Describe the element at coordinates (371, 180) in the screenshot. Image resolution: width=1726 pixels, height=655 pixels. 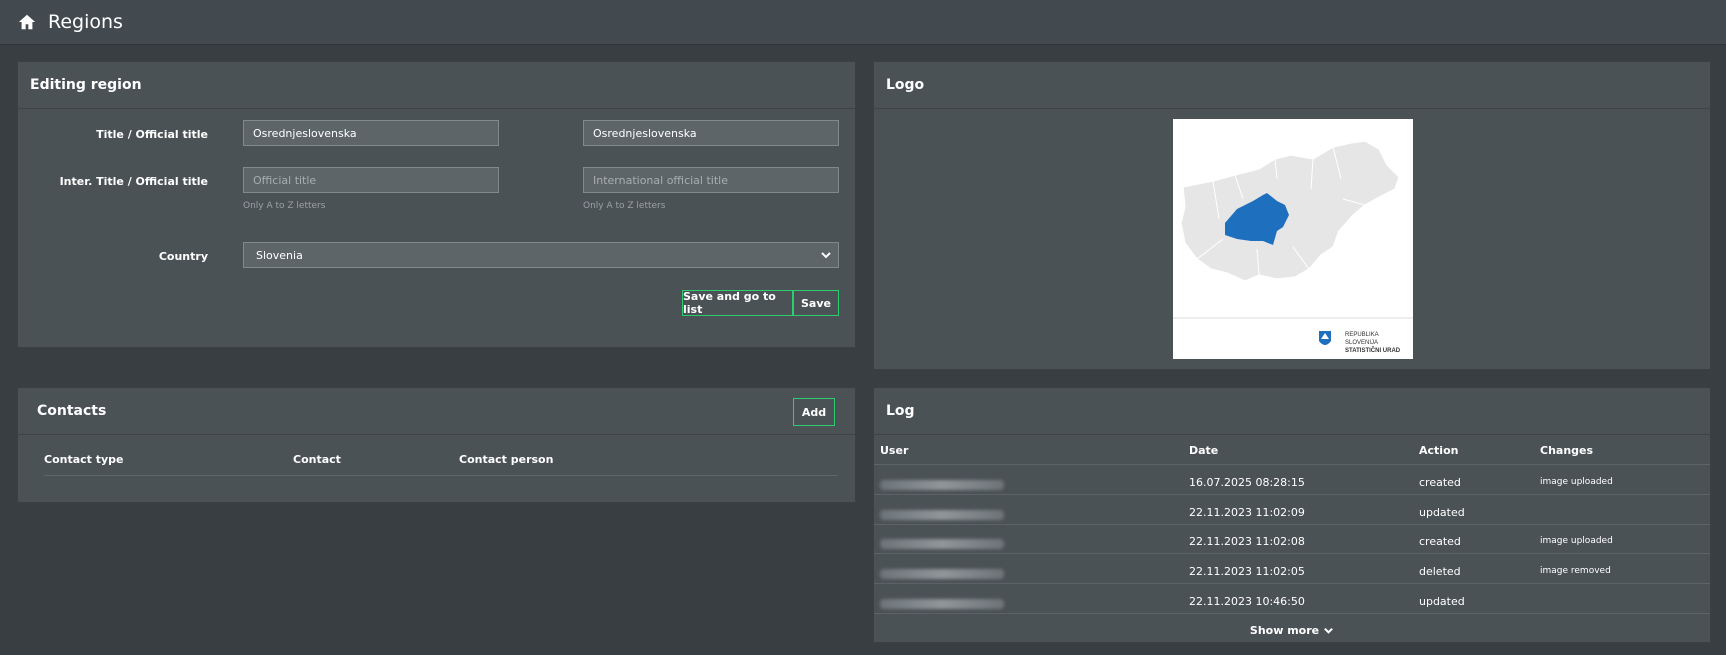
I see `inter-title-input: Official title` at that location.